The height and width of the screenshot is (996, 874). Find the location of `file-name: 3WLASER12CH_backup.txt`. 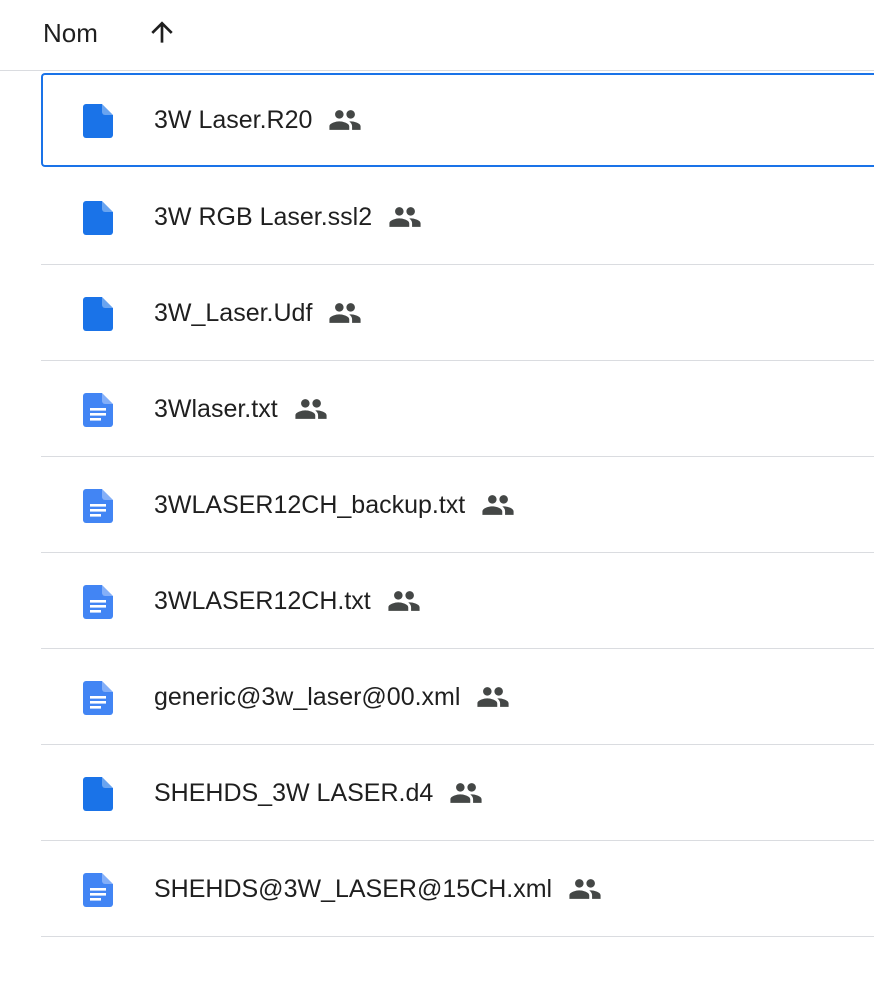

file-name: 3WLASER12CH_backup.txt is located at coordinates (310, 505).